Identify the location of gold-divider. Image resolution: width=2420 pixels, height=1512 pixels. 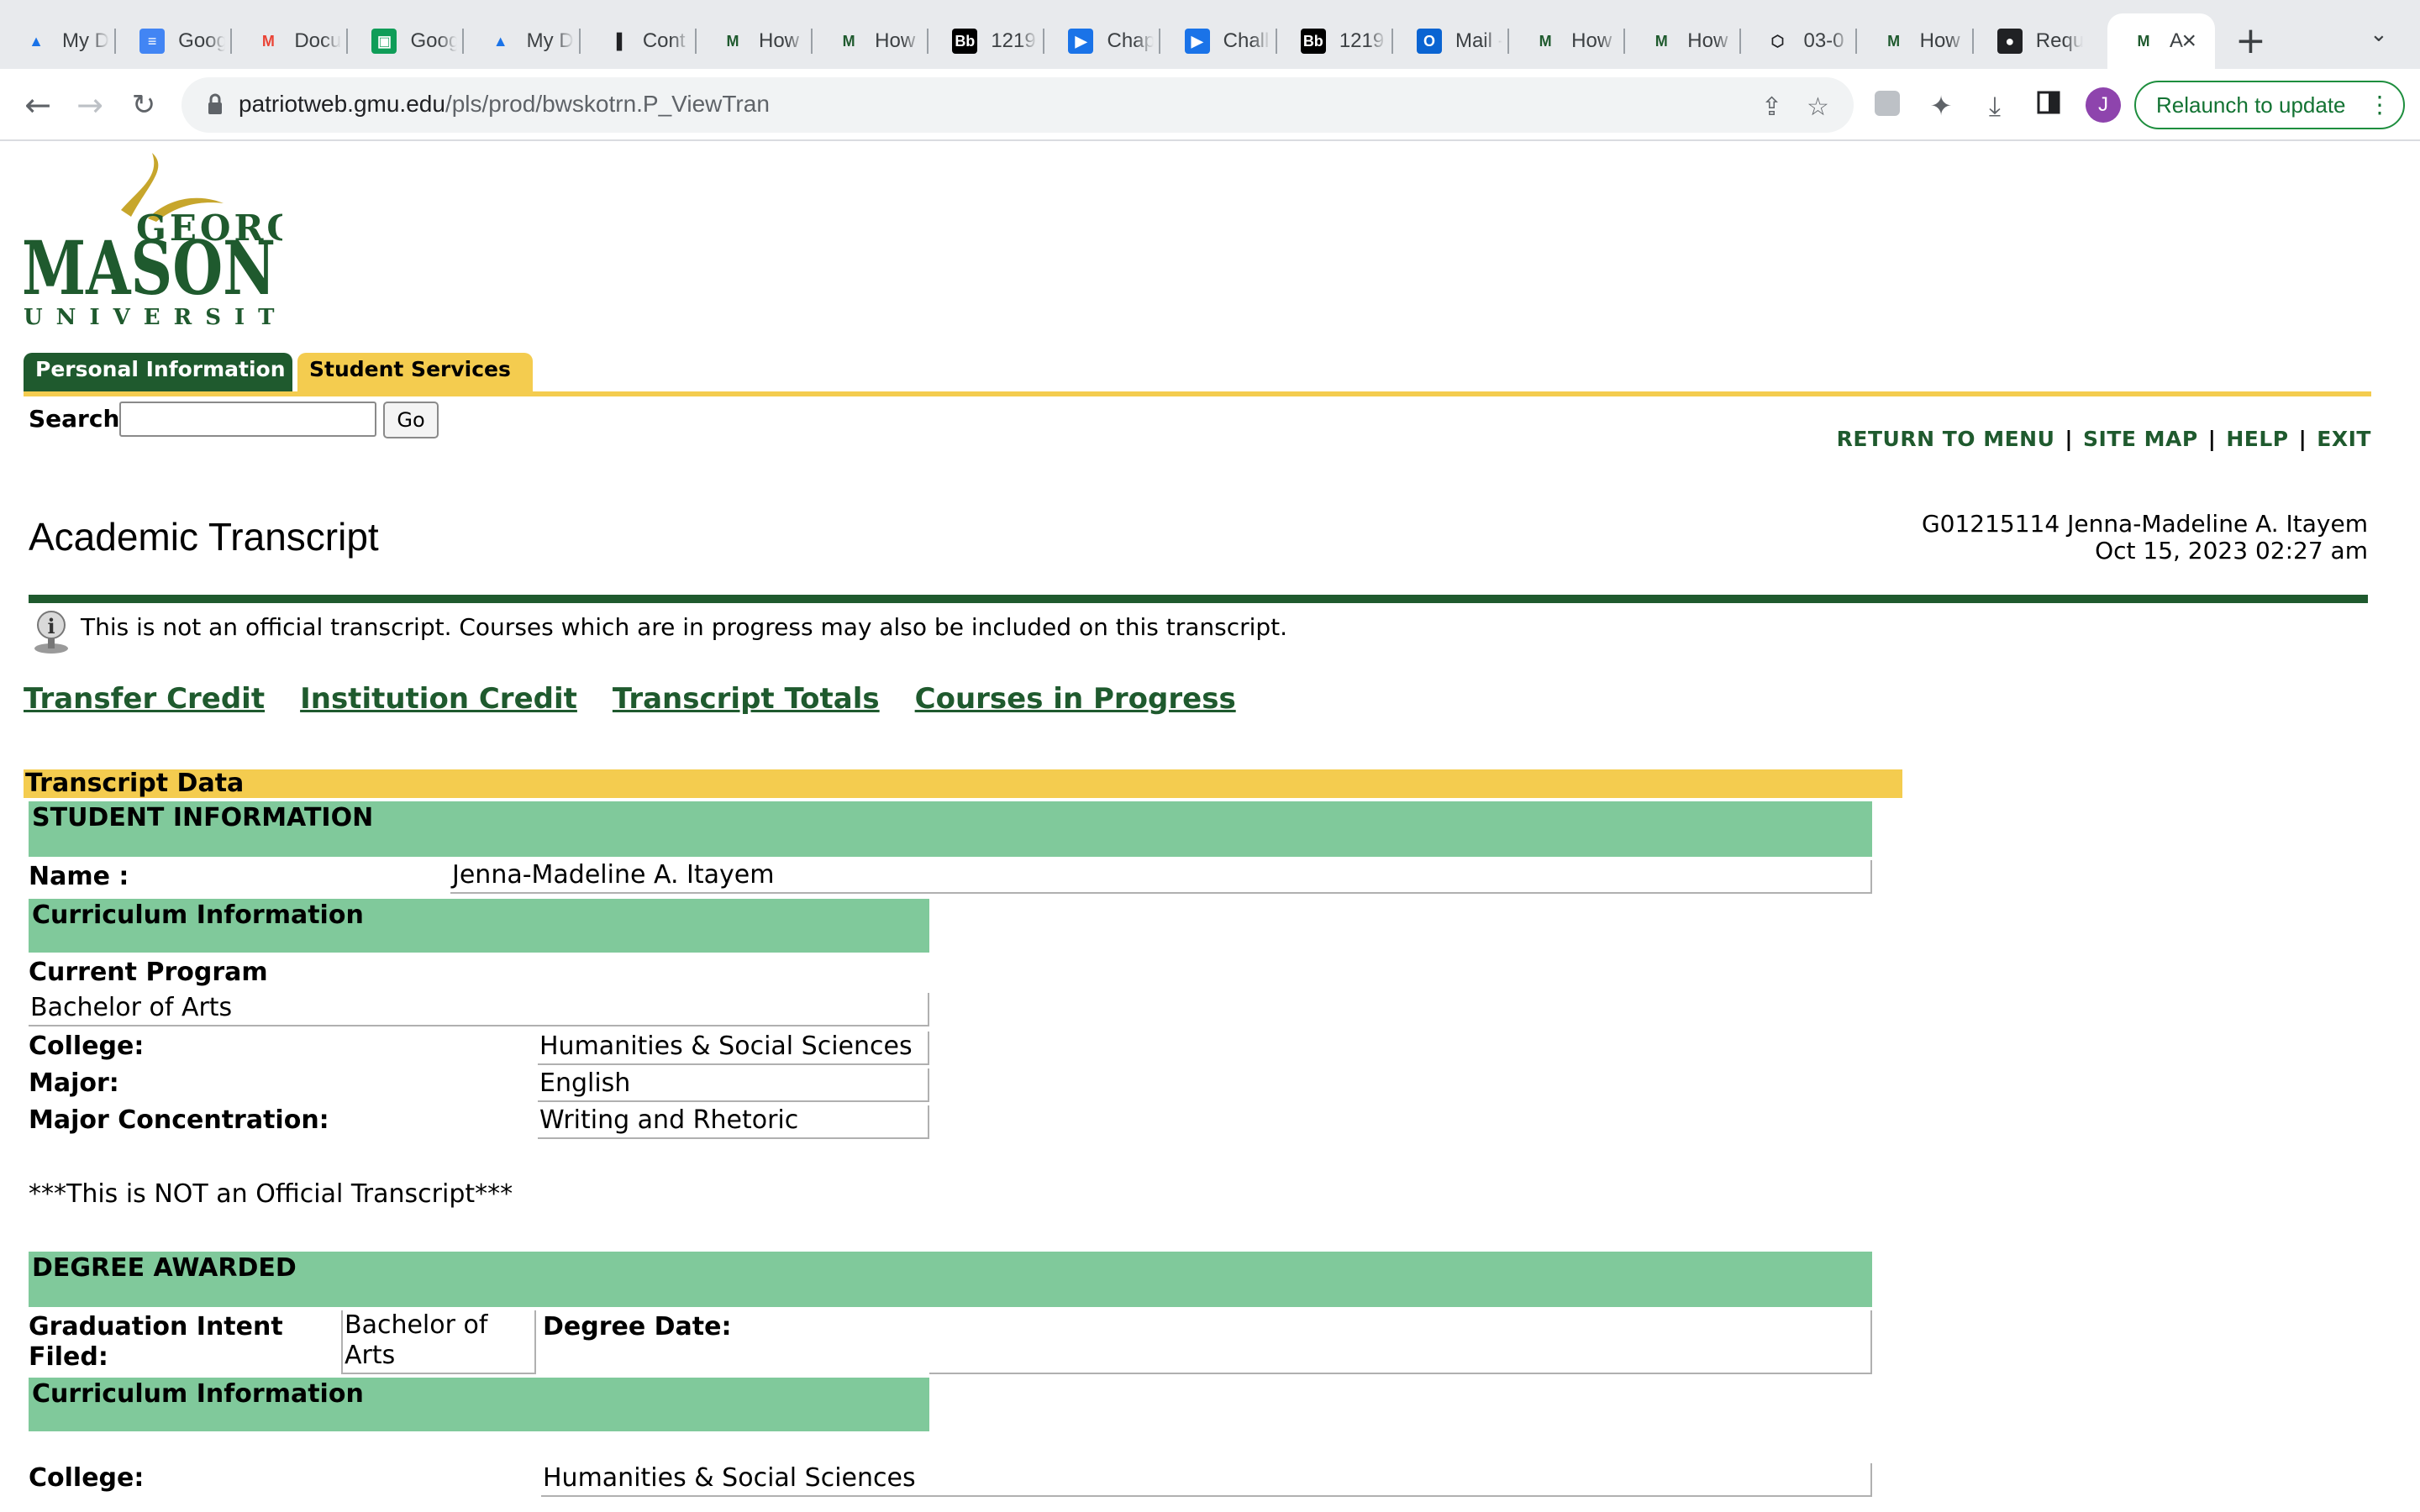
(1197, 393).